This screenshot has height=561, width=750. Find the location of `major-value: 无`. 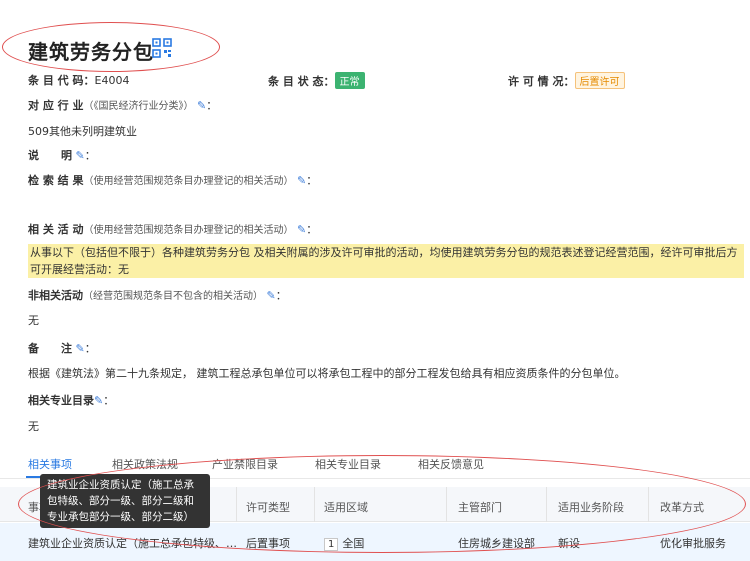

major-value: 无 is located at coordinates (33, 426).